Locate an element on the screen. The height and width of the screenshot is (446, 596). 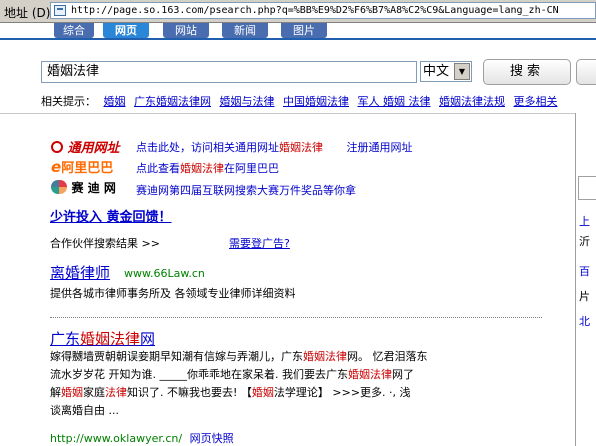
result-title: 广东婚姻法律网 is located at coordinates (102, 338).